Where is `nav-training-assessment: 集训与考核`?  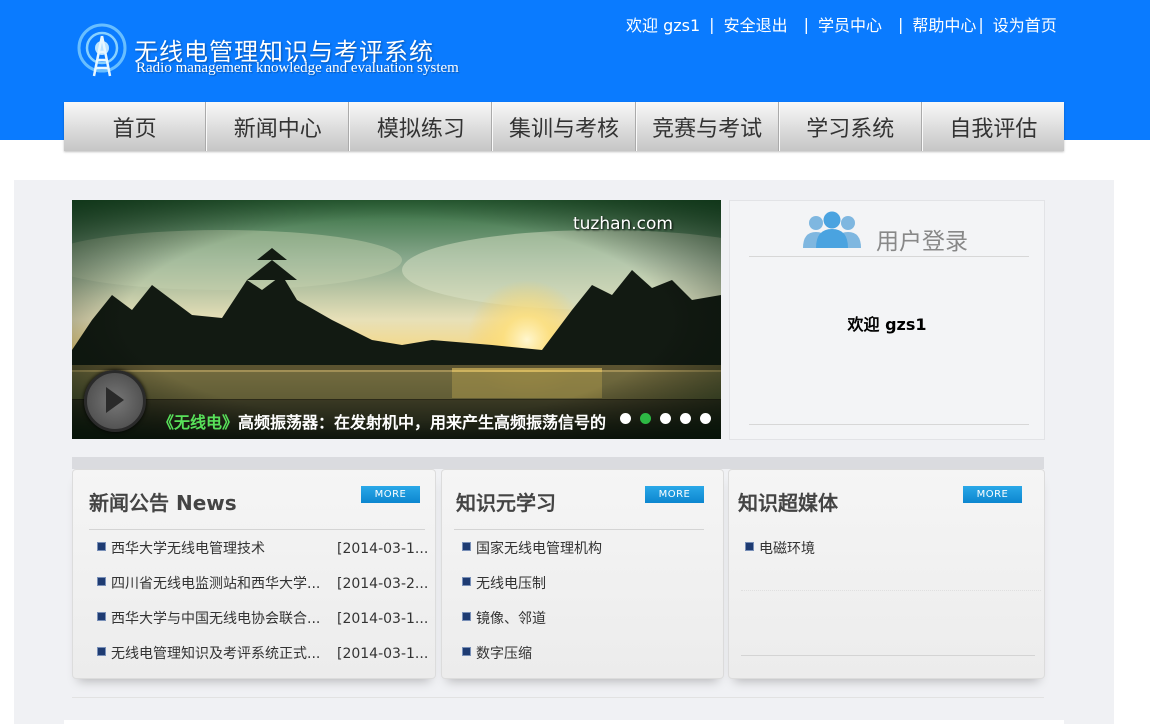
nav-training-assessment: 集训与考核 is located at coordinates (564, 126).